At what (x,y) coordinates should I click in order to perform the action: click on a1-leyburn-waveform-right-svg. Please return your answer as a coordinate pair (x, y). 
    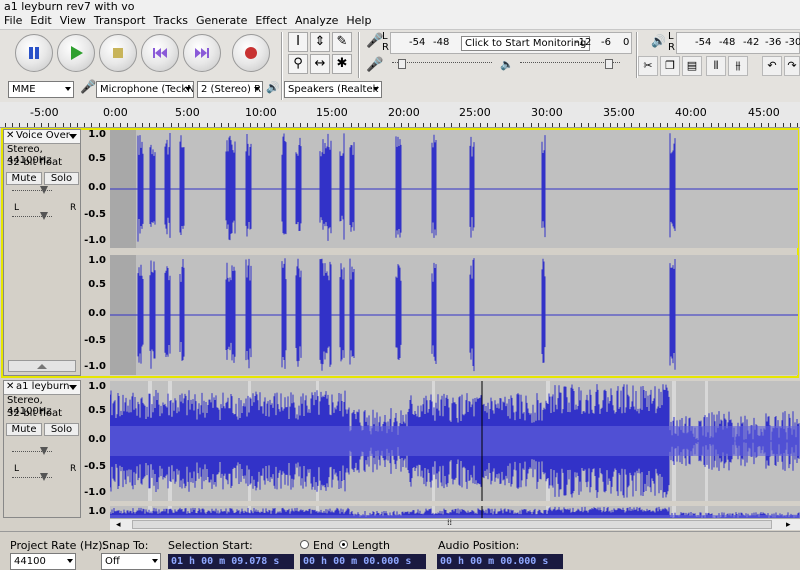
    Looking at the image, I should click on (455, 512).